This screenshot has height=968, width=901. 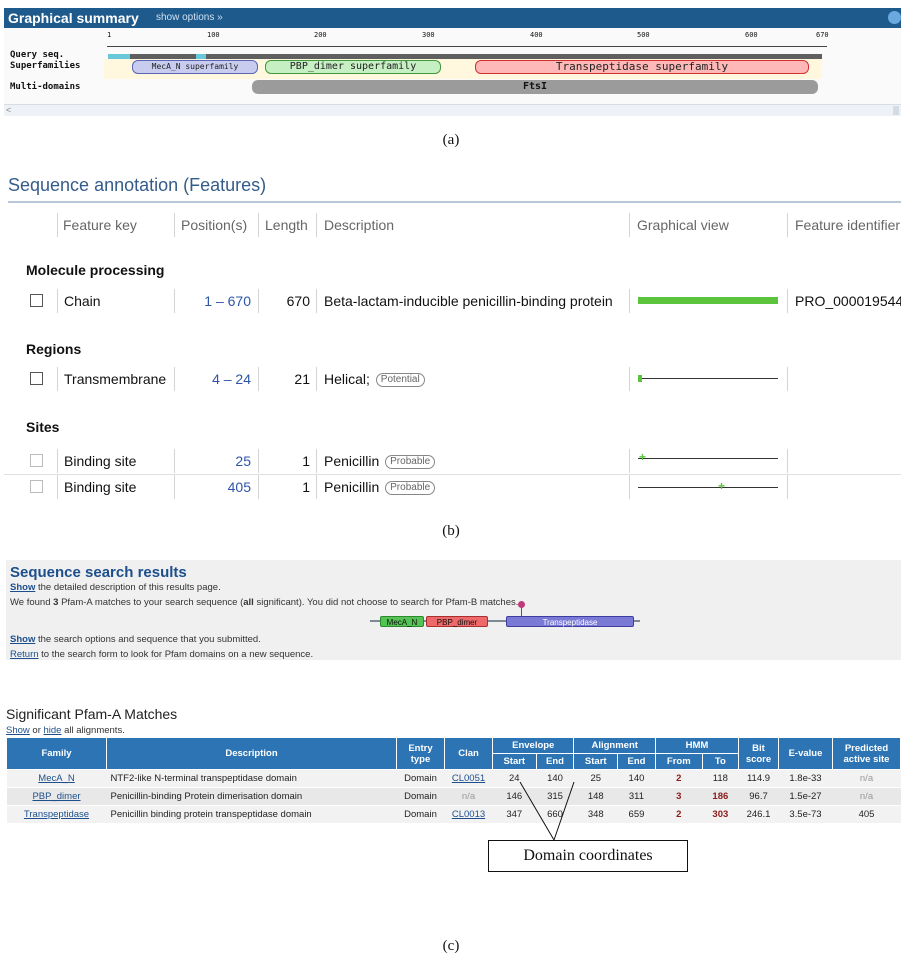 What do you see at coordinates (805, 814) in the screenshot?
I see `e-value: 3.5e-73` at bounding box center [805, 814].